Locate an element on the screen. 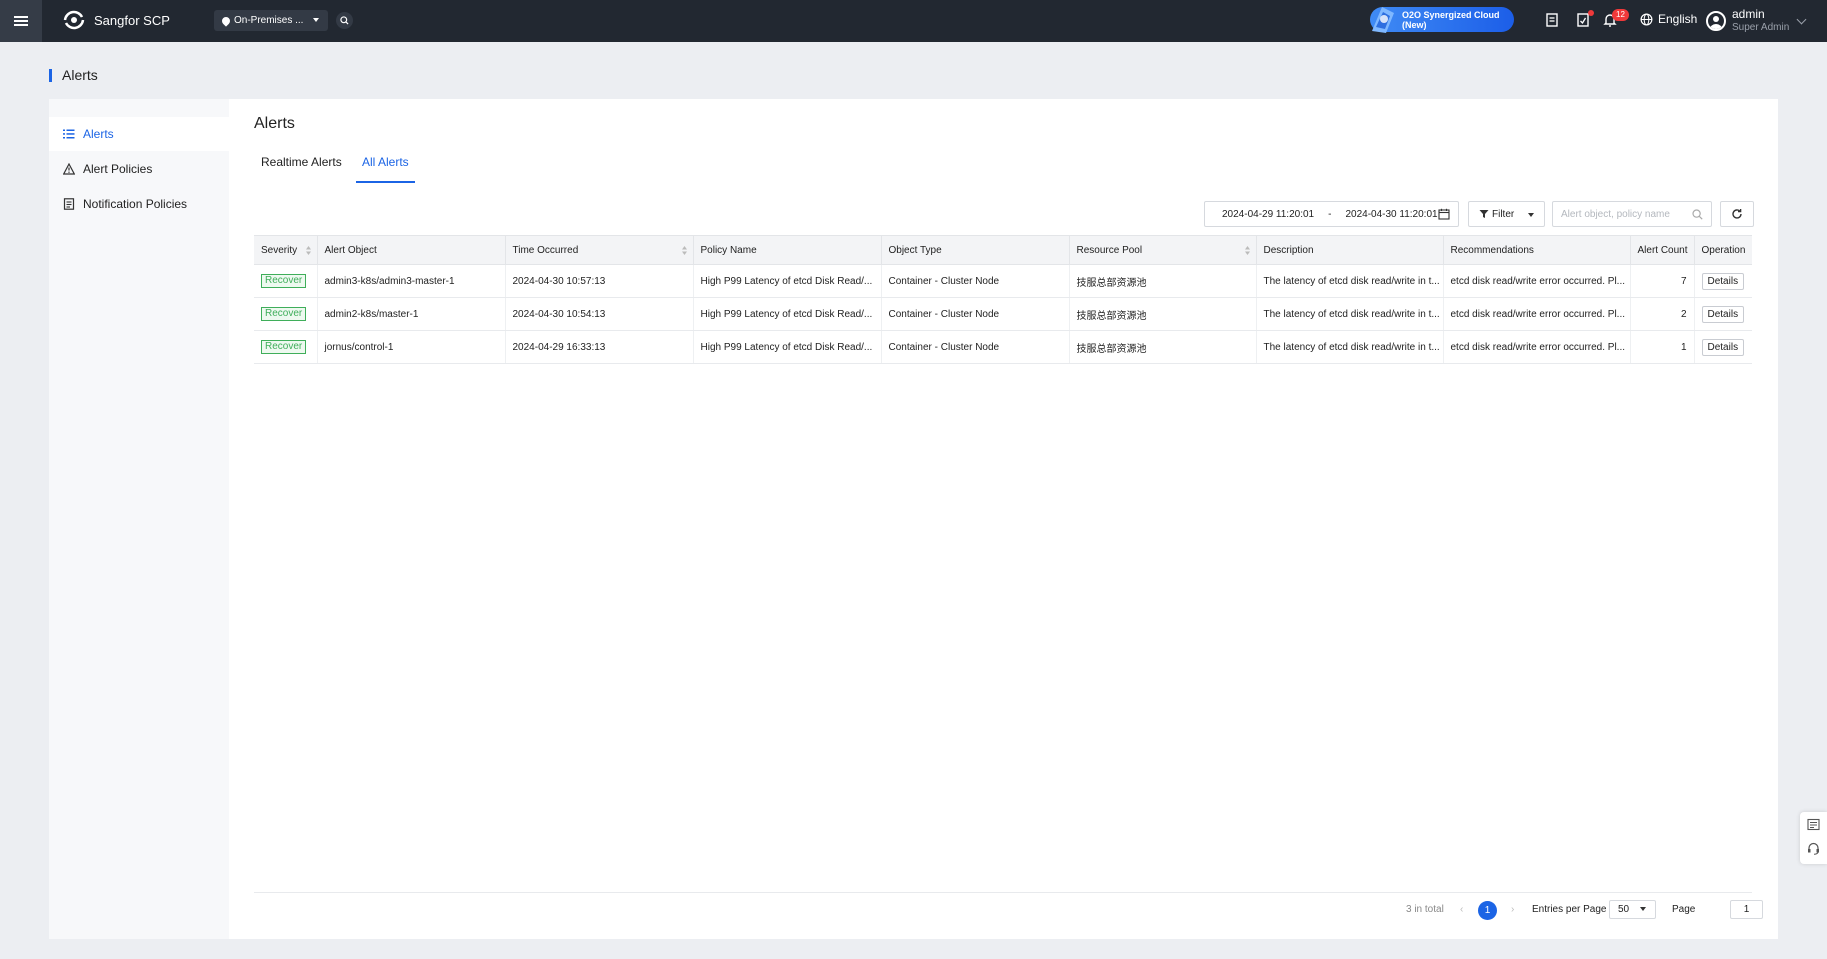  user-name: admin is located at coordinates (1748, 14).